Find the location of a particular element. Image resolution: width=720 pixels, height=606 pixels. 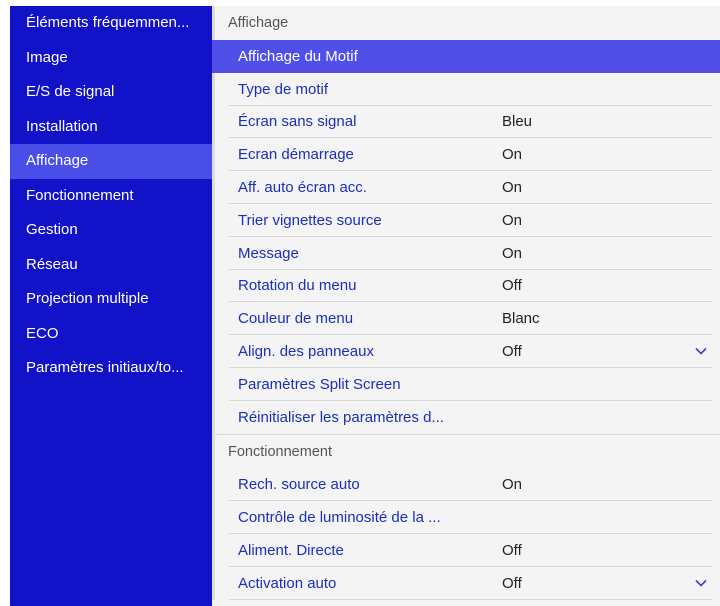

setting-row-auto-source-search: Rech. source auto On is located at coordinates (466, 485).